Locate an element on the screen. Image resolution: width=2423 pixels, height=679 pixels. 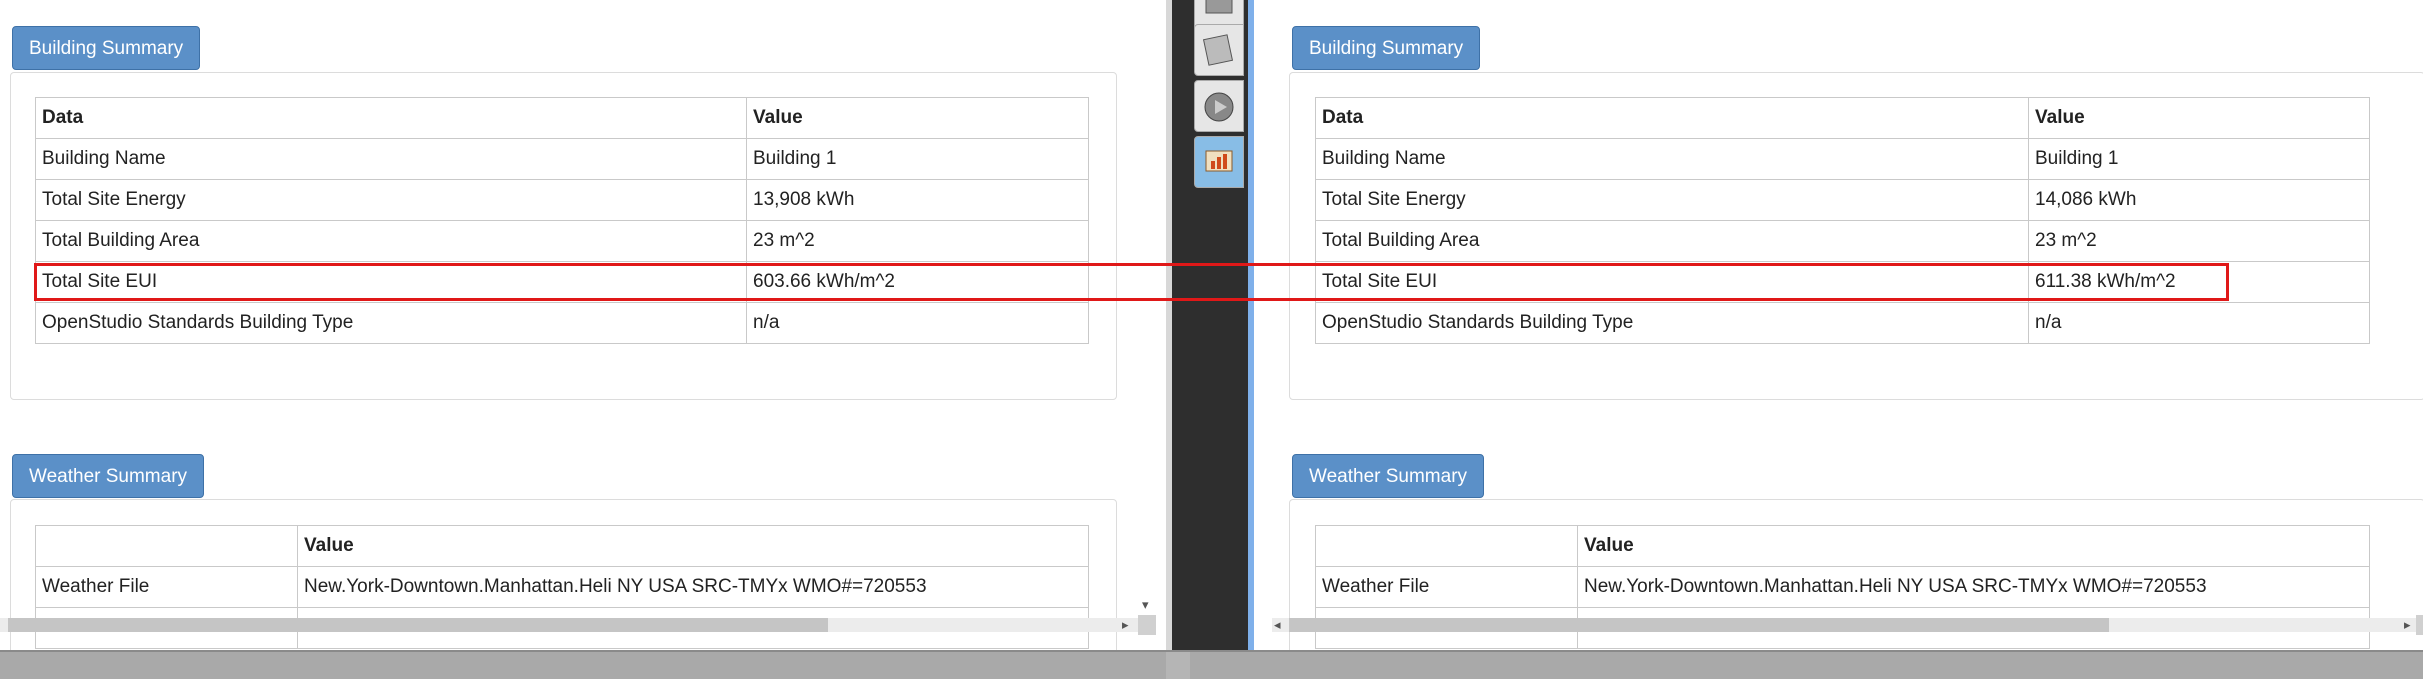
table-row: Total Site Energy 13,908 kWh is located at coordinates (562, 200).